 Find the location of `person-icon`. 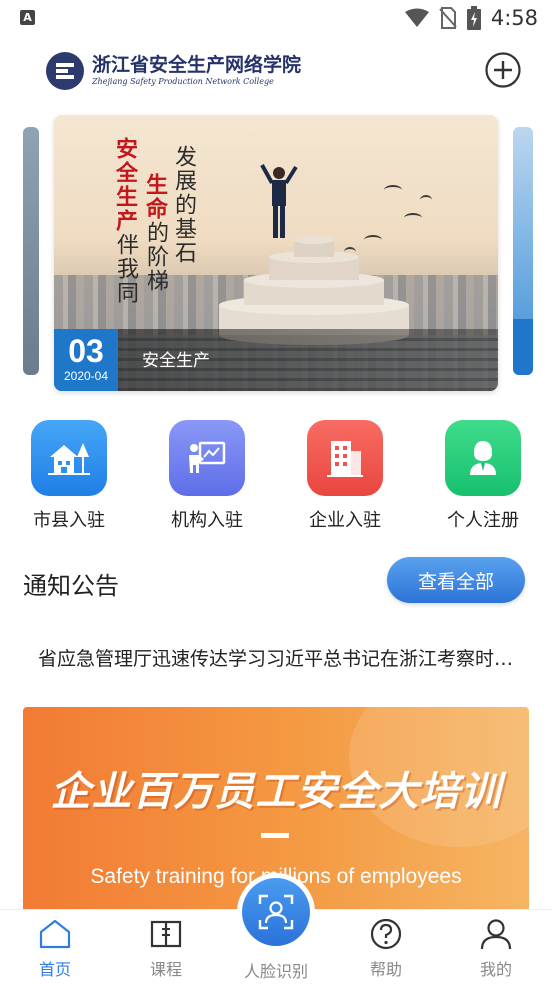

person-icon is located at coordinates (483, 458).